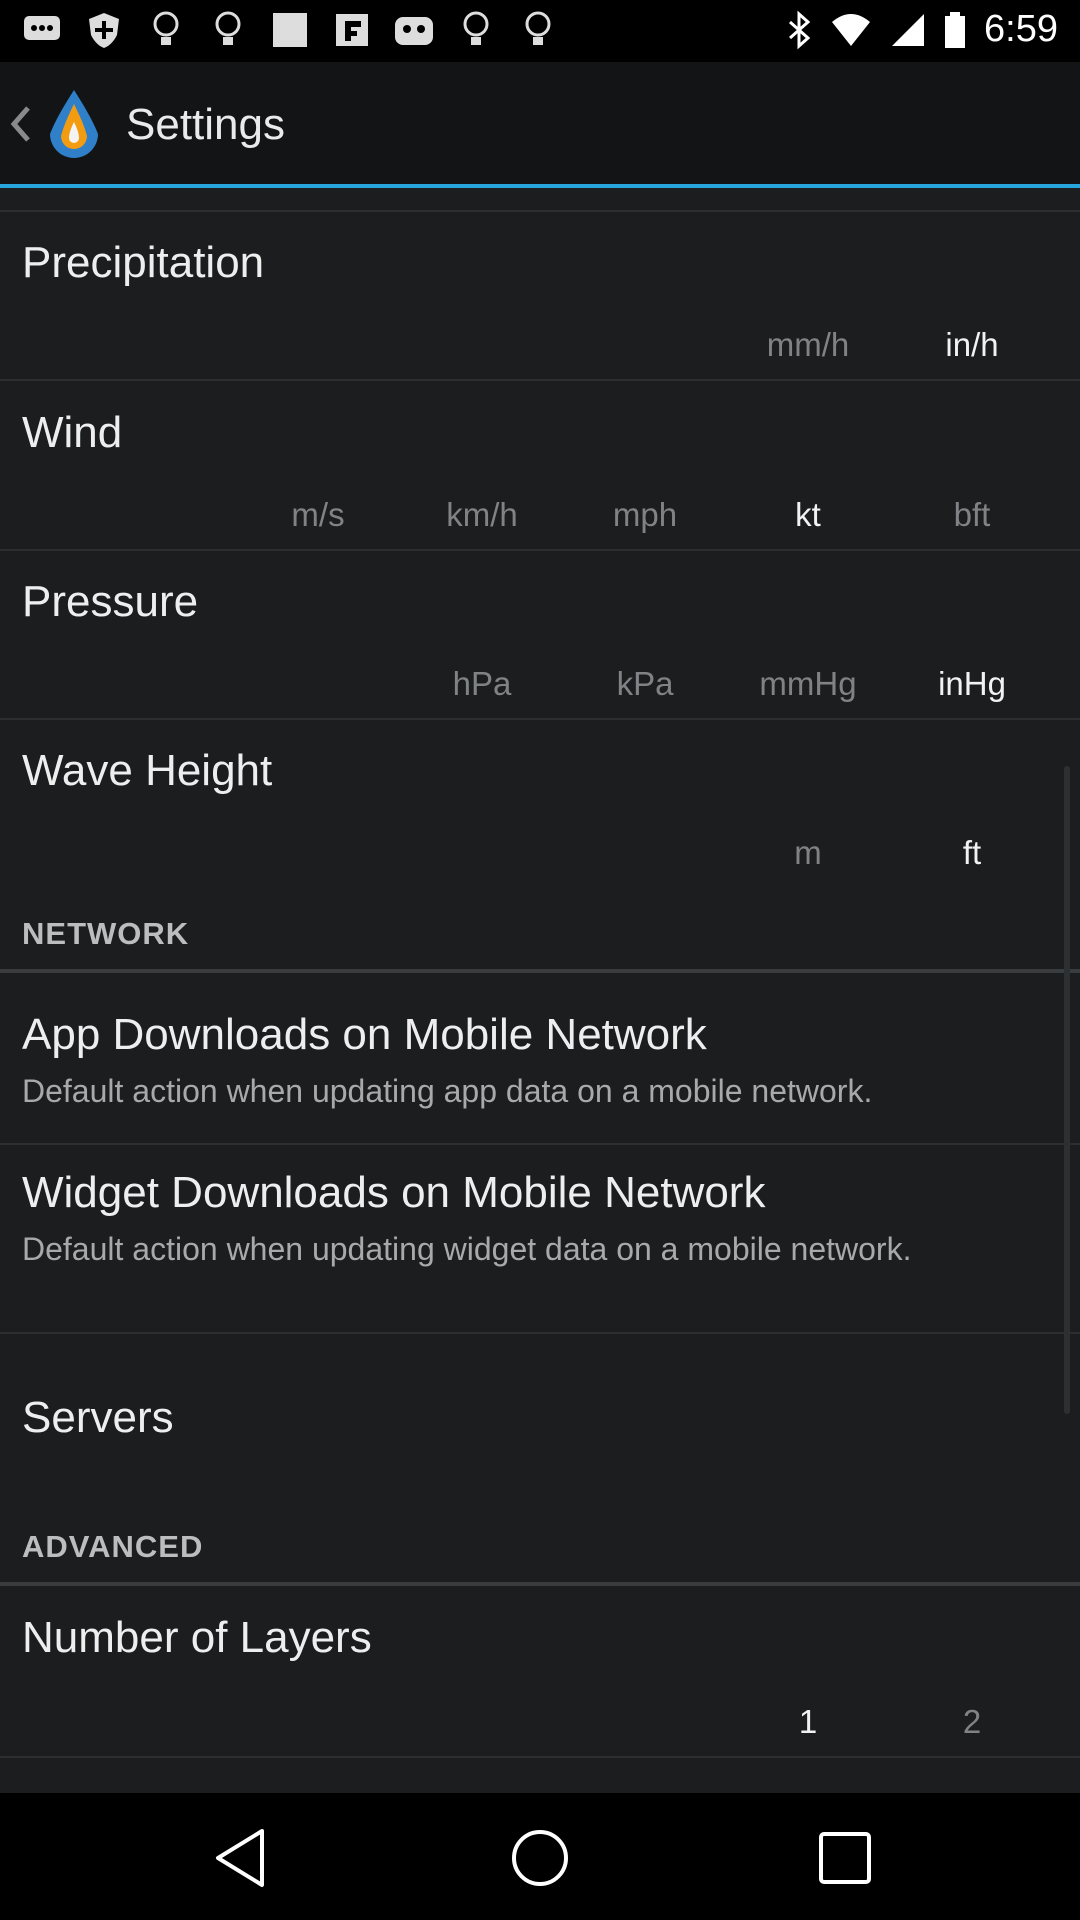 The height and width of the screenshot is (1920, 1080). What do you see at coordinates (147, 770) in the screenshot?
I see `wave-height-title: Wave Height` at bounding box center [147, 770].